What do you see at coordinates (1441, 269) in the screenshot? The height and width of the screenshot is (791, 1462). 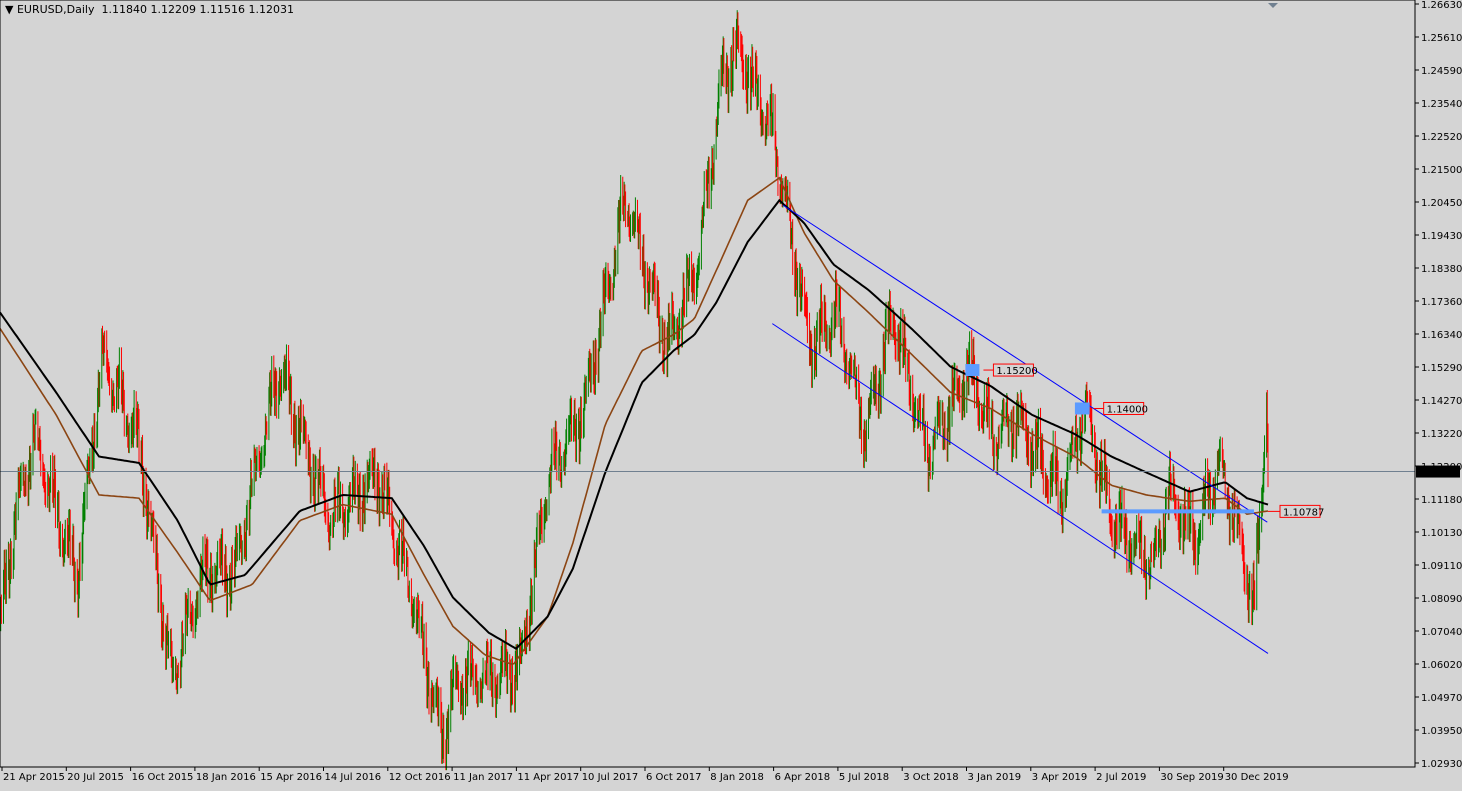 I see `y-tick-label: 1.18380` at bounding box center [1441, 269].